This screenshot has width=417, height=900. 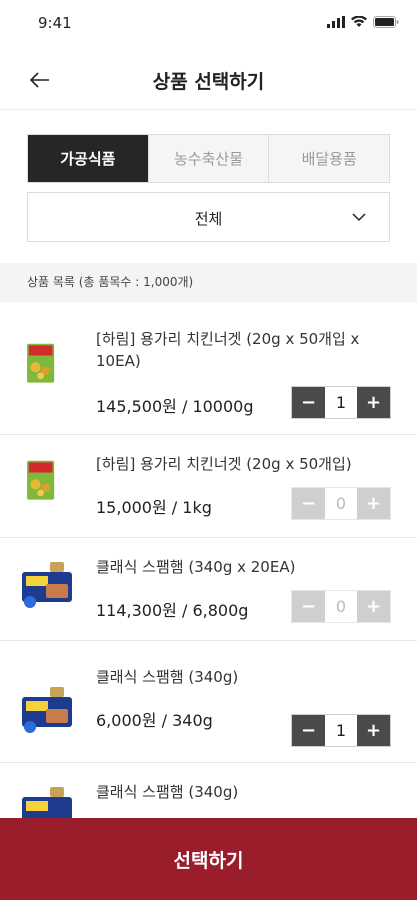 I want to click on select-button: 선택하기, so click(x=208, y=859).